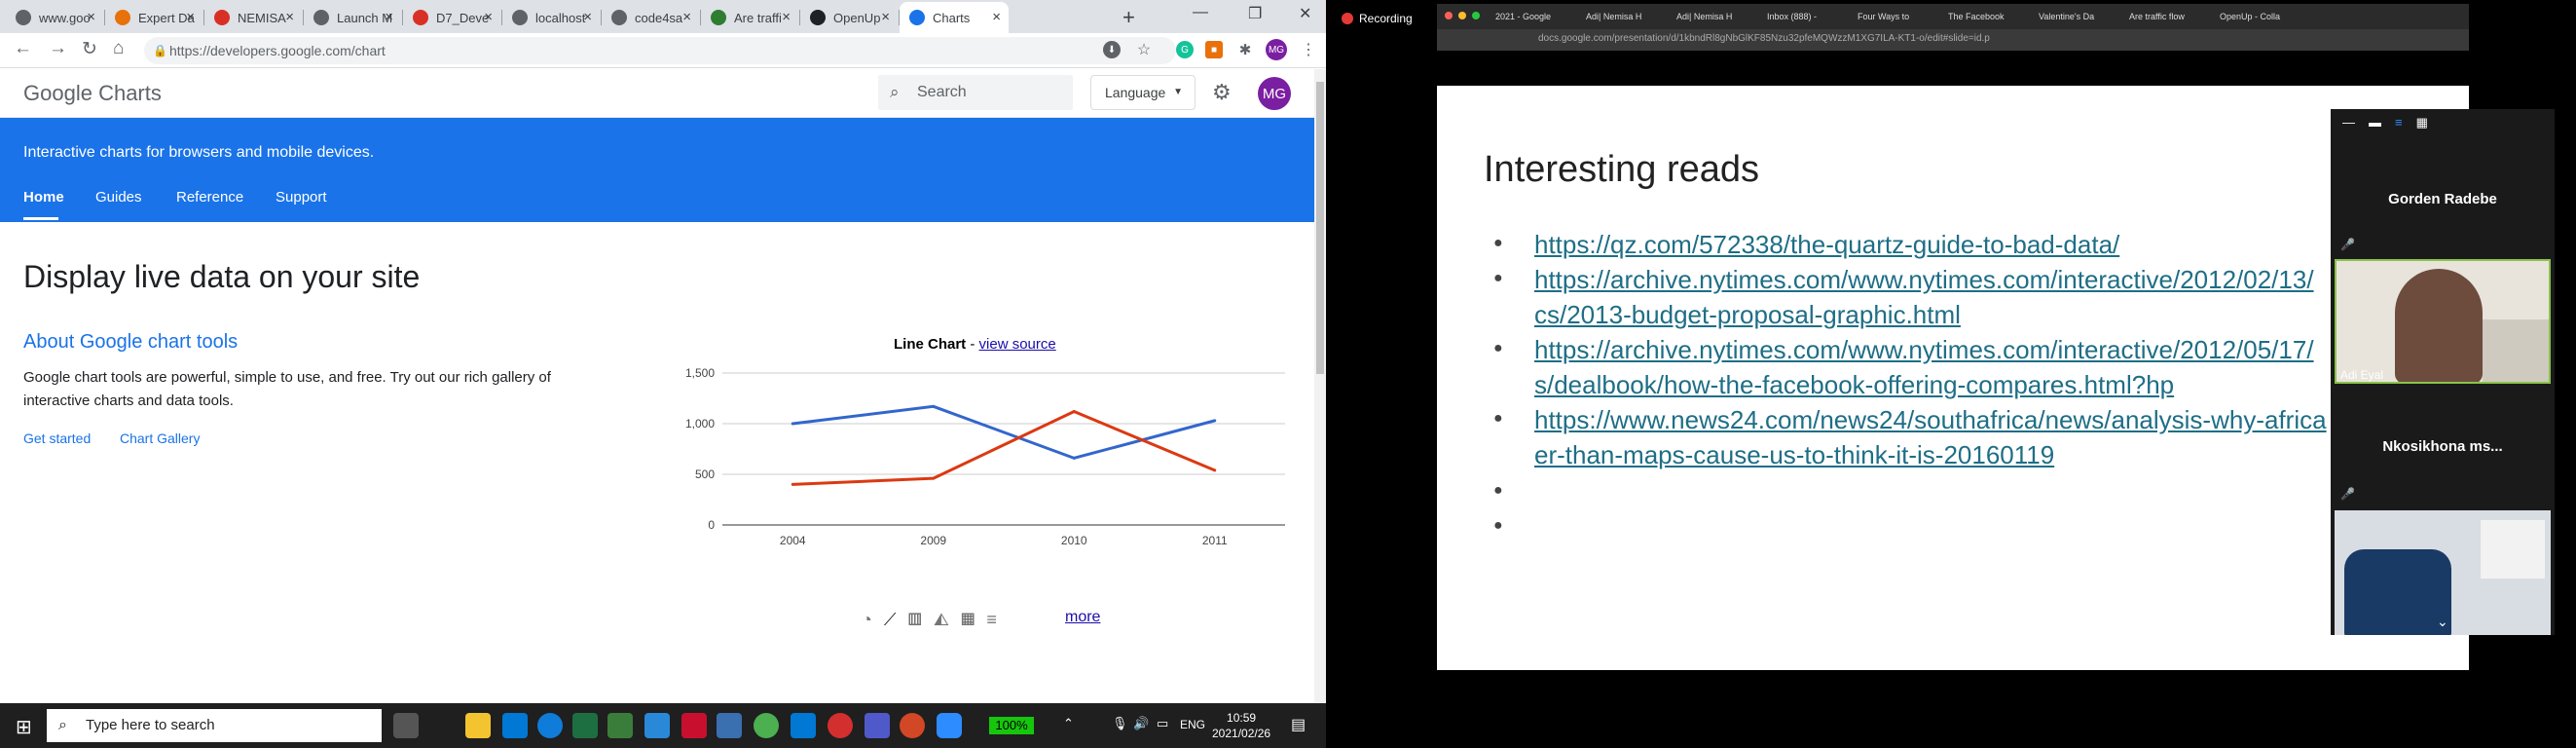 The width and height of the screenshot is (2576, 748). I want to click on strip-view-icon: ▬, so click(2382, 123).